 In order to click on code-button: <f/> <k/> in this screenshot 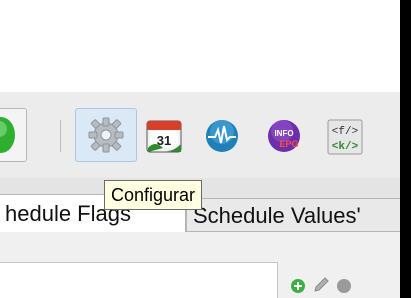, I will do `click(344, 136)`.